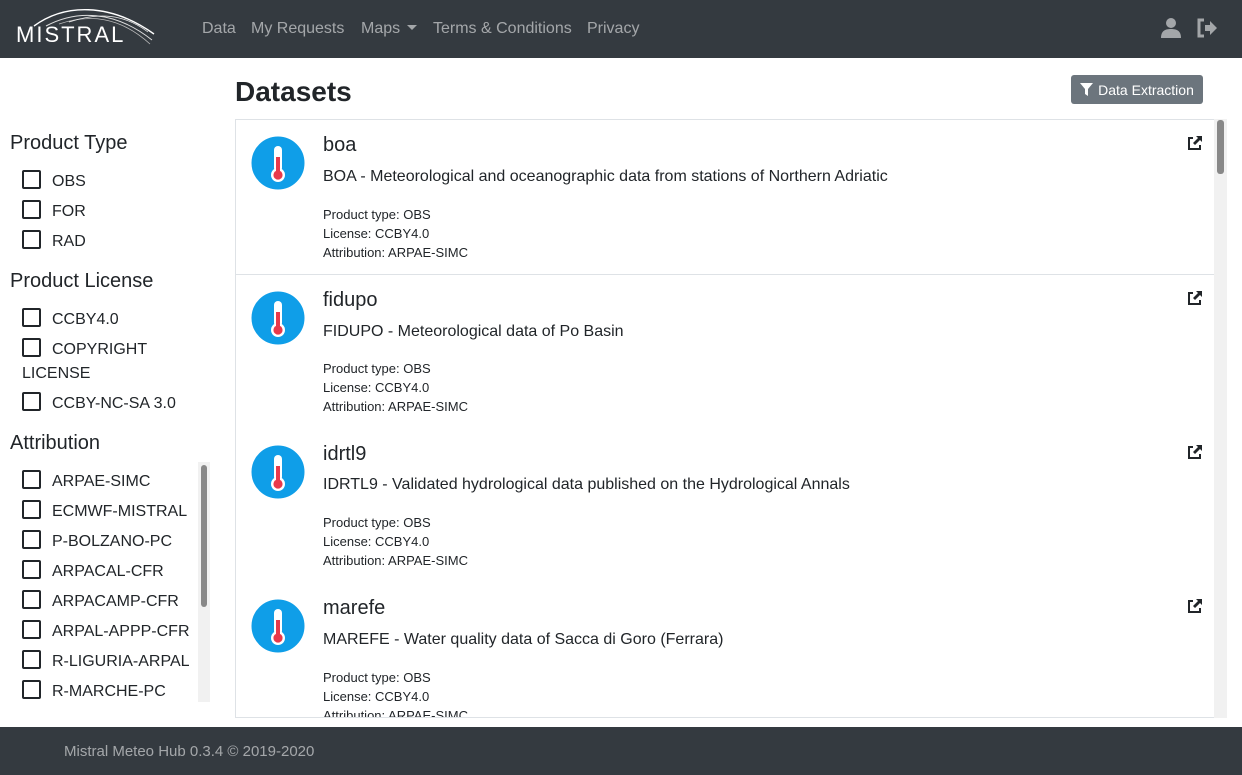 This screenshot has height=775, width=1242. Describe the element at coordinates (112, 212) in the screenshot. I see `checkbox-product-type: FOR` at that location.